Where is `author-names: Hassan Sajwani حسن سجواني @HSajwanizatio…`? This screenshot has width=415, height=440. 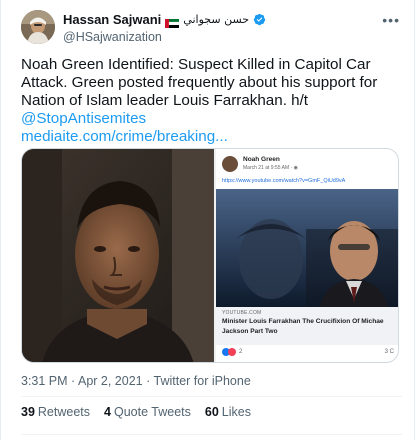 author-names: Hassan Sajwani حسن سجواني @HSajwanizatio… is located at coordinates (164, 27).